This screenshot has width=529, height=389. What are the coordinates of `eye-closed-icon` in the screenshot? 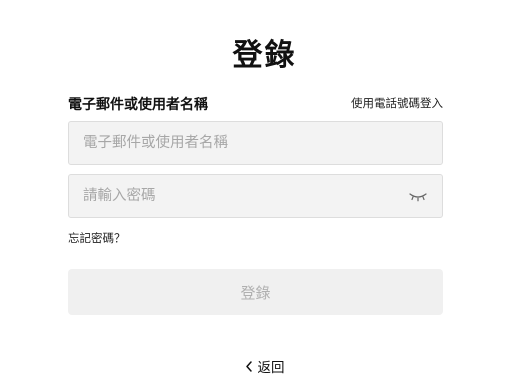 It's located at (418, 196).